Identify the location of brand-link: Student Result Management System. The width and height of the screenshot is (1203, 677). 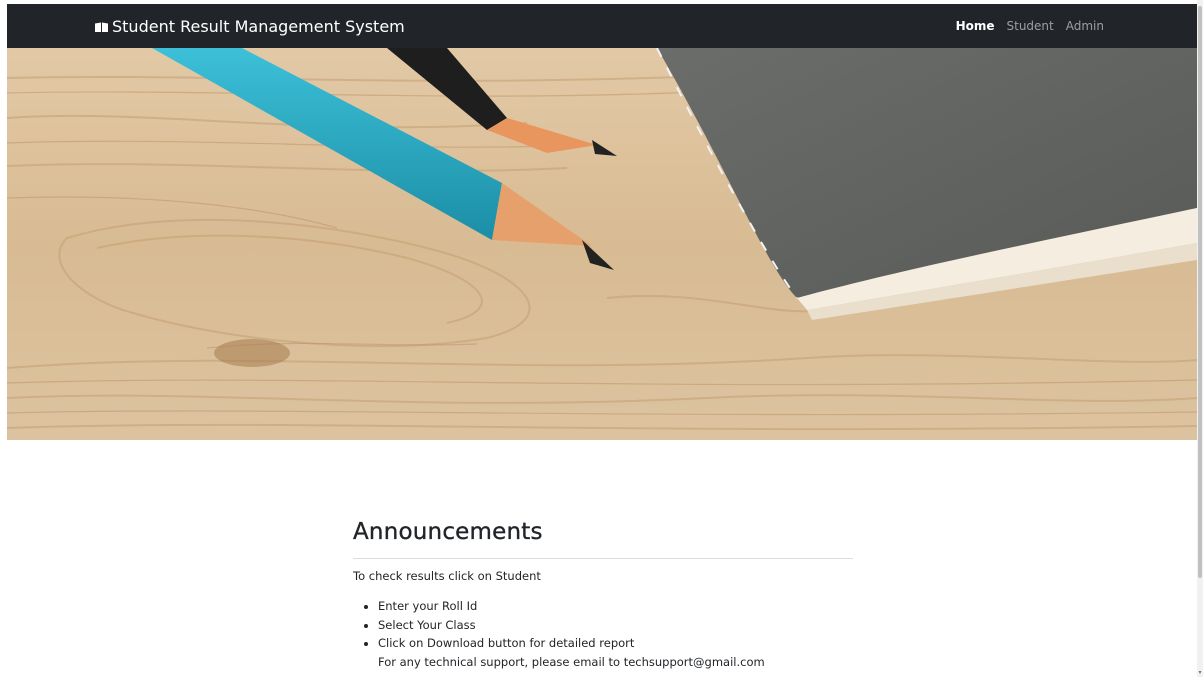
(250, 26).